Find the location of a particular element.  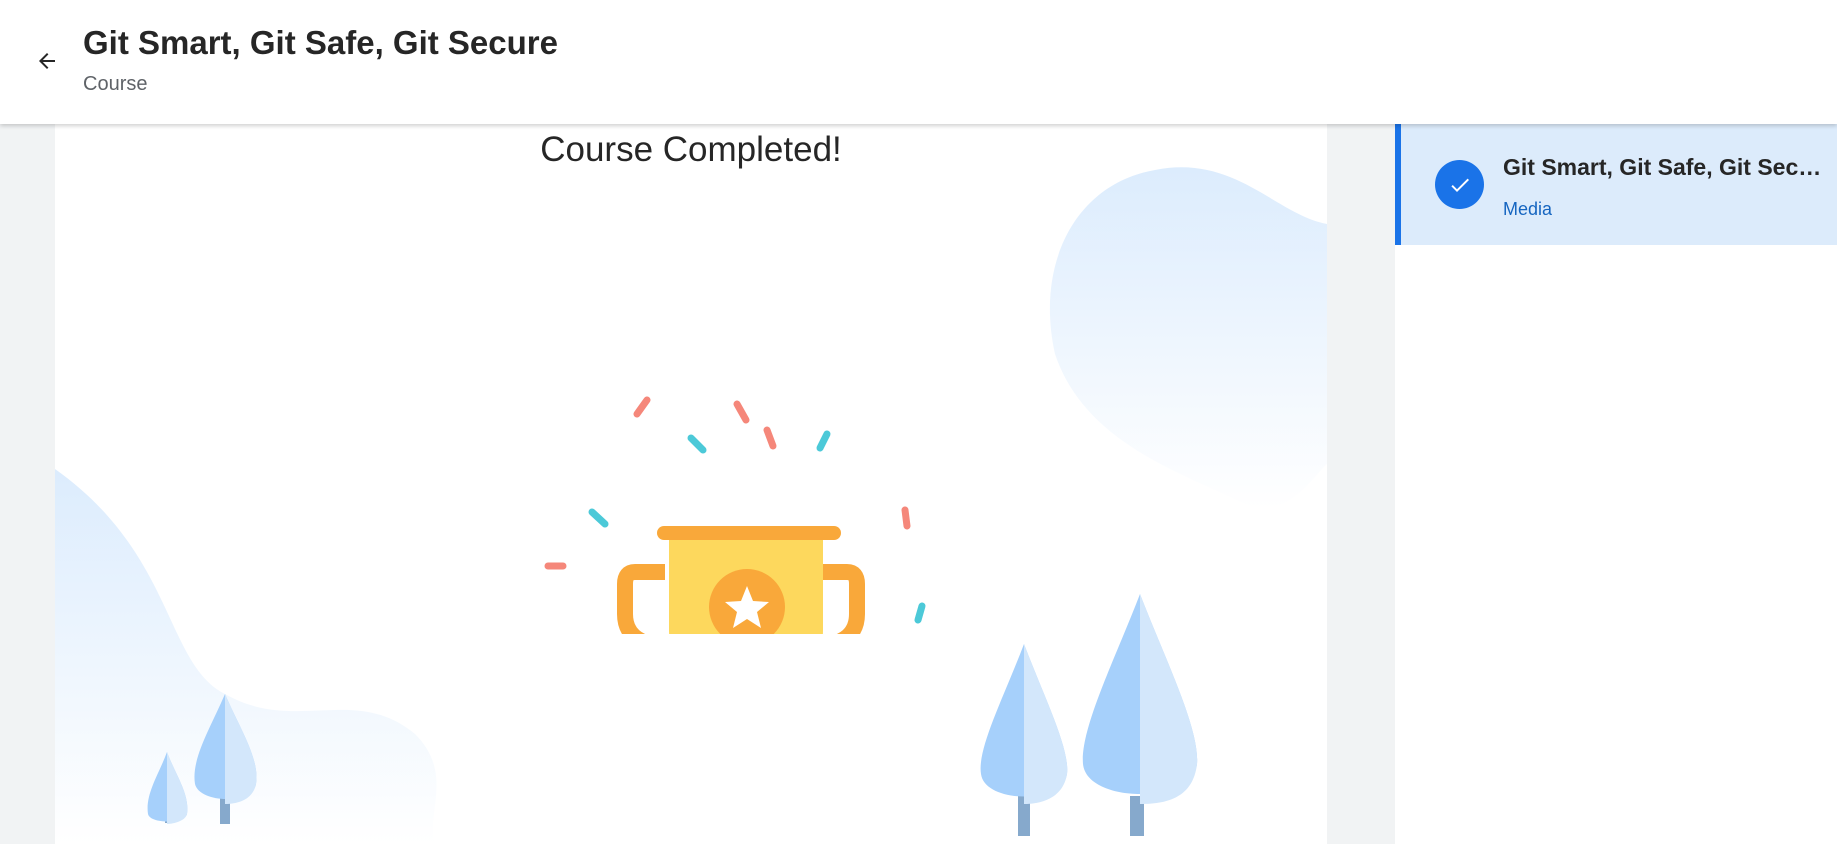

page-subtitle: Course is located at coordinates (115, 84).